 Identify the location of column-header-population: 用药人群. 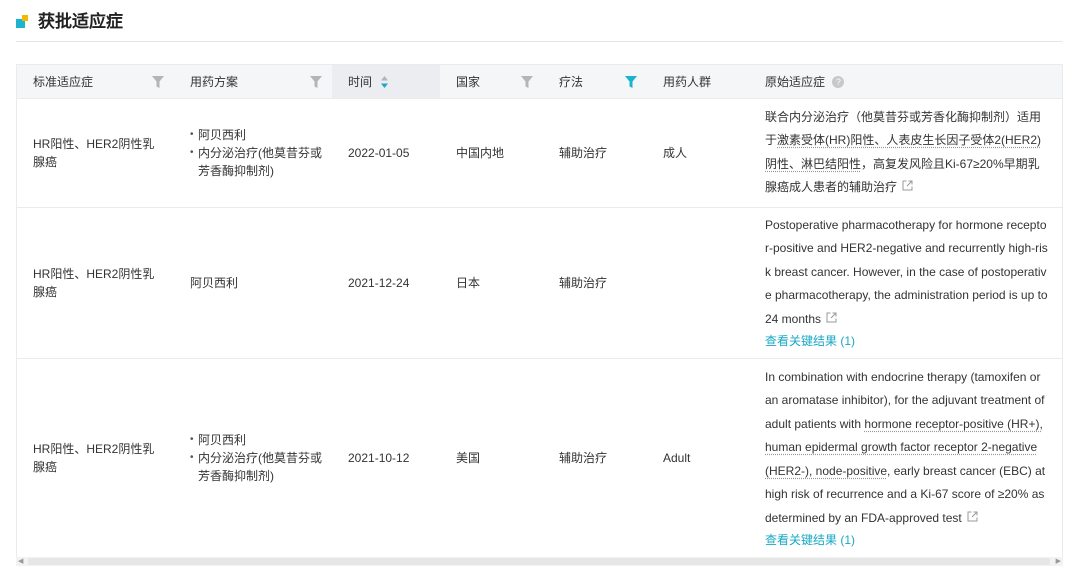
(698, 82).